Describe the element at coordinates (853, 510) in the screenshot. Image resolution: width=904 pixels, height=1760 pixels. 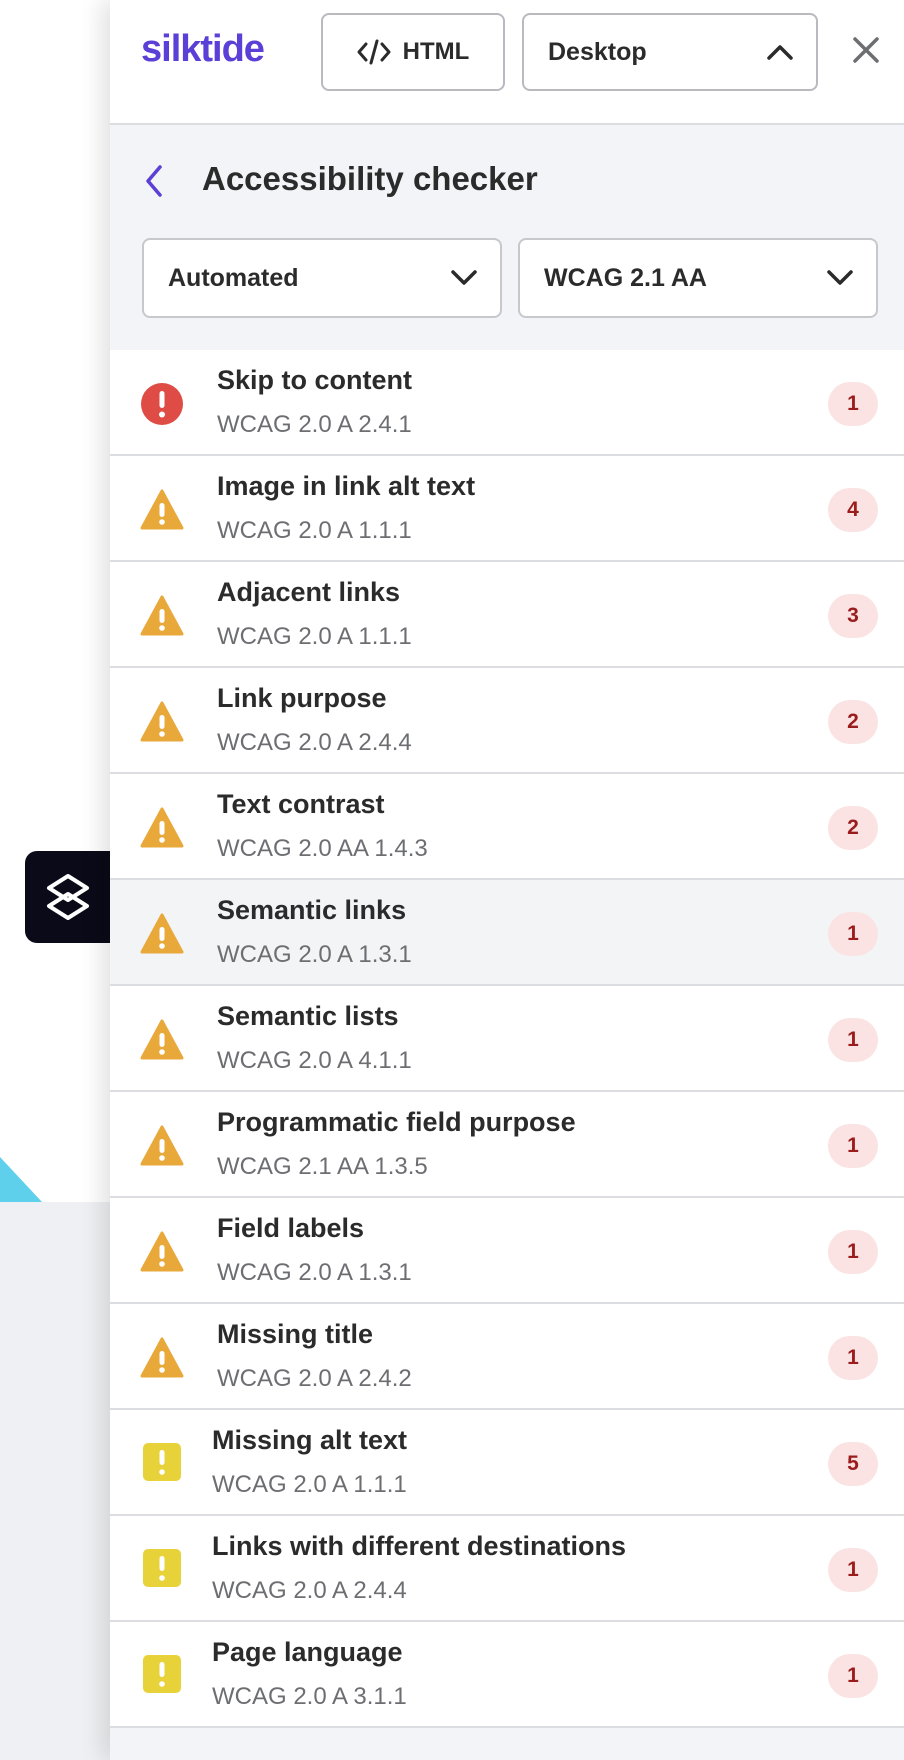
I see `issue-count-badge: 4` at that location.